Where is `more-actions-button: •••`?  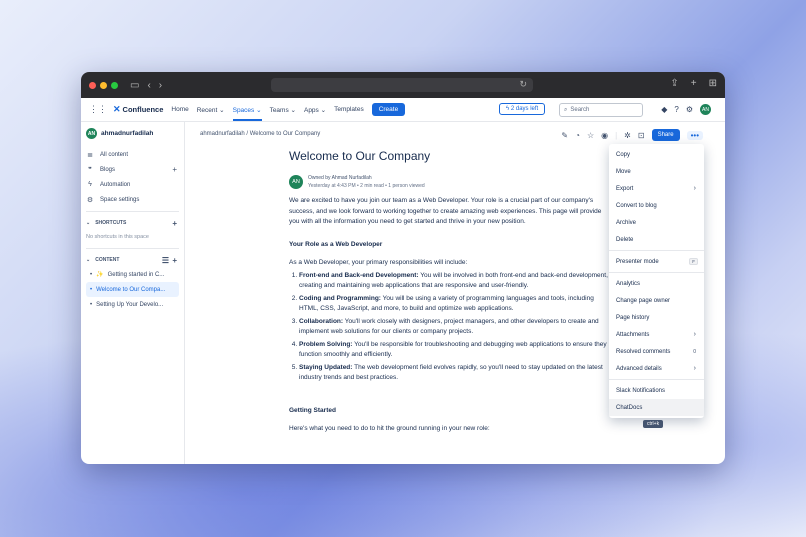
more-actions-button: ••• is located at coordinates (694, 135).